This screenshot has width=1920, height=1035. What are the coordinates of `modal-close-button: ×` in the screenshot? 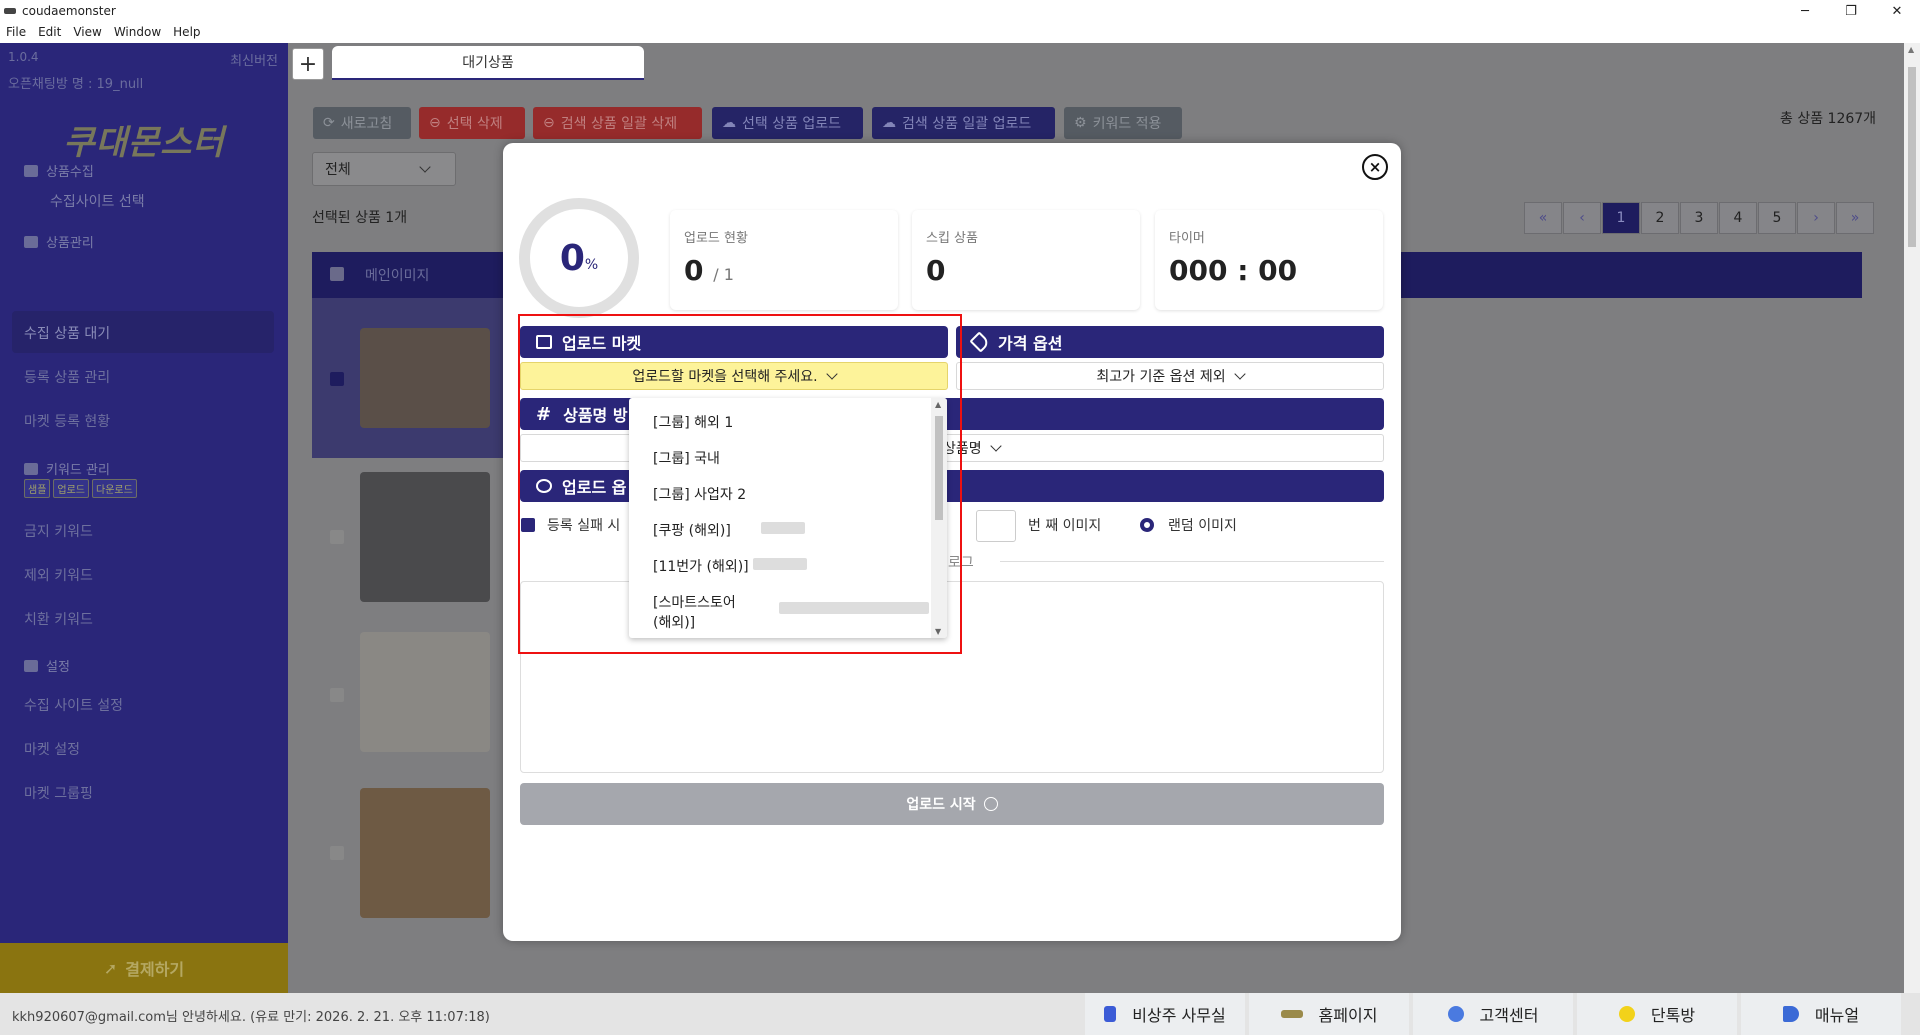 It's located at (1375, 167).